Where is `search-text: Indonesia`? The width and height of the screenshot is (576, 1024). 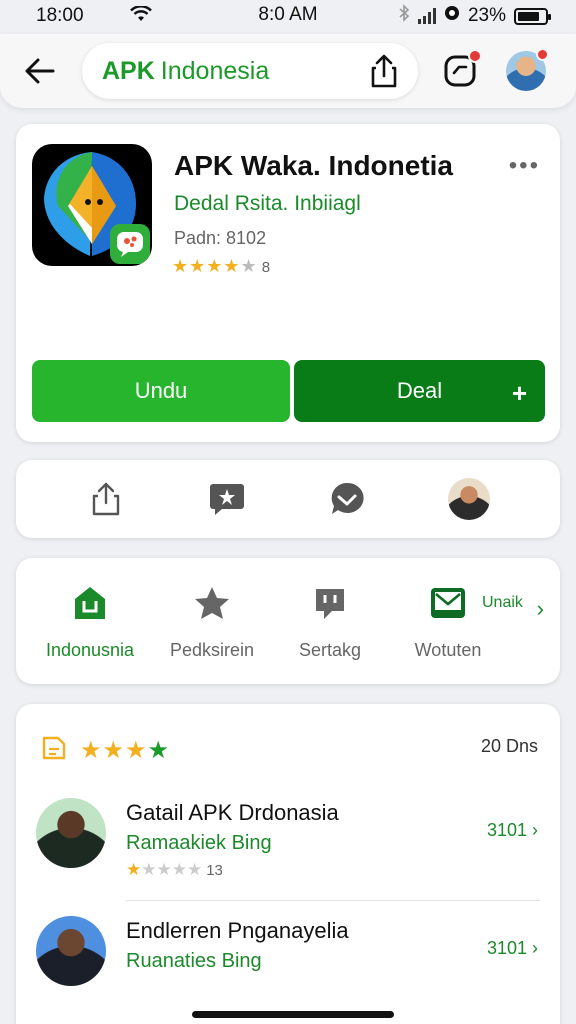 search-text: Indonesia is located at coordinates (215, 70).